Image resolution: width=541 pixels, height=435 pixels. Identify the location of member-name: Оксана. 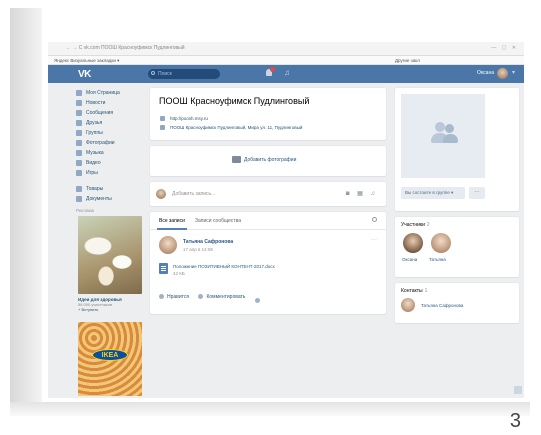
(409, 259).